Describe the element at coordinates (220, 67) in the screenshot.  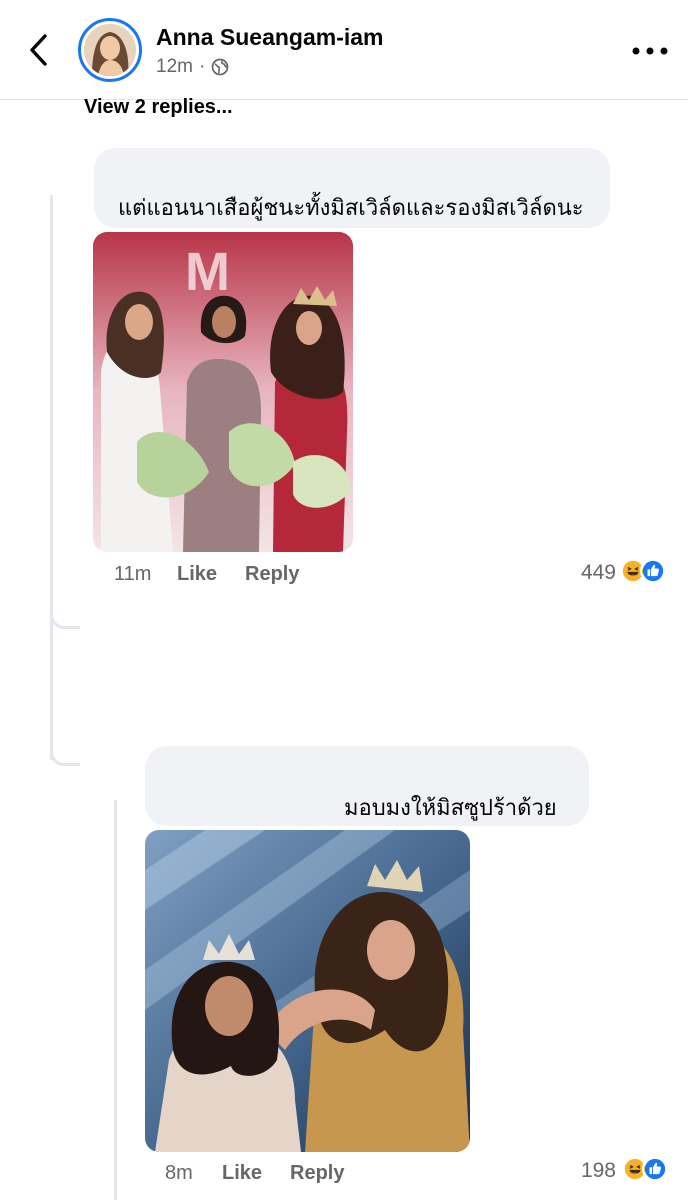
I see `globe-icon` at that location.